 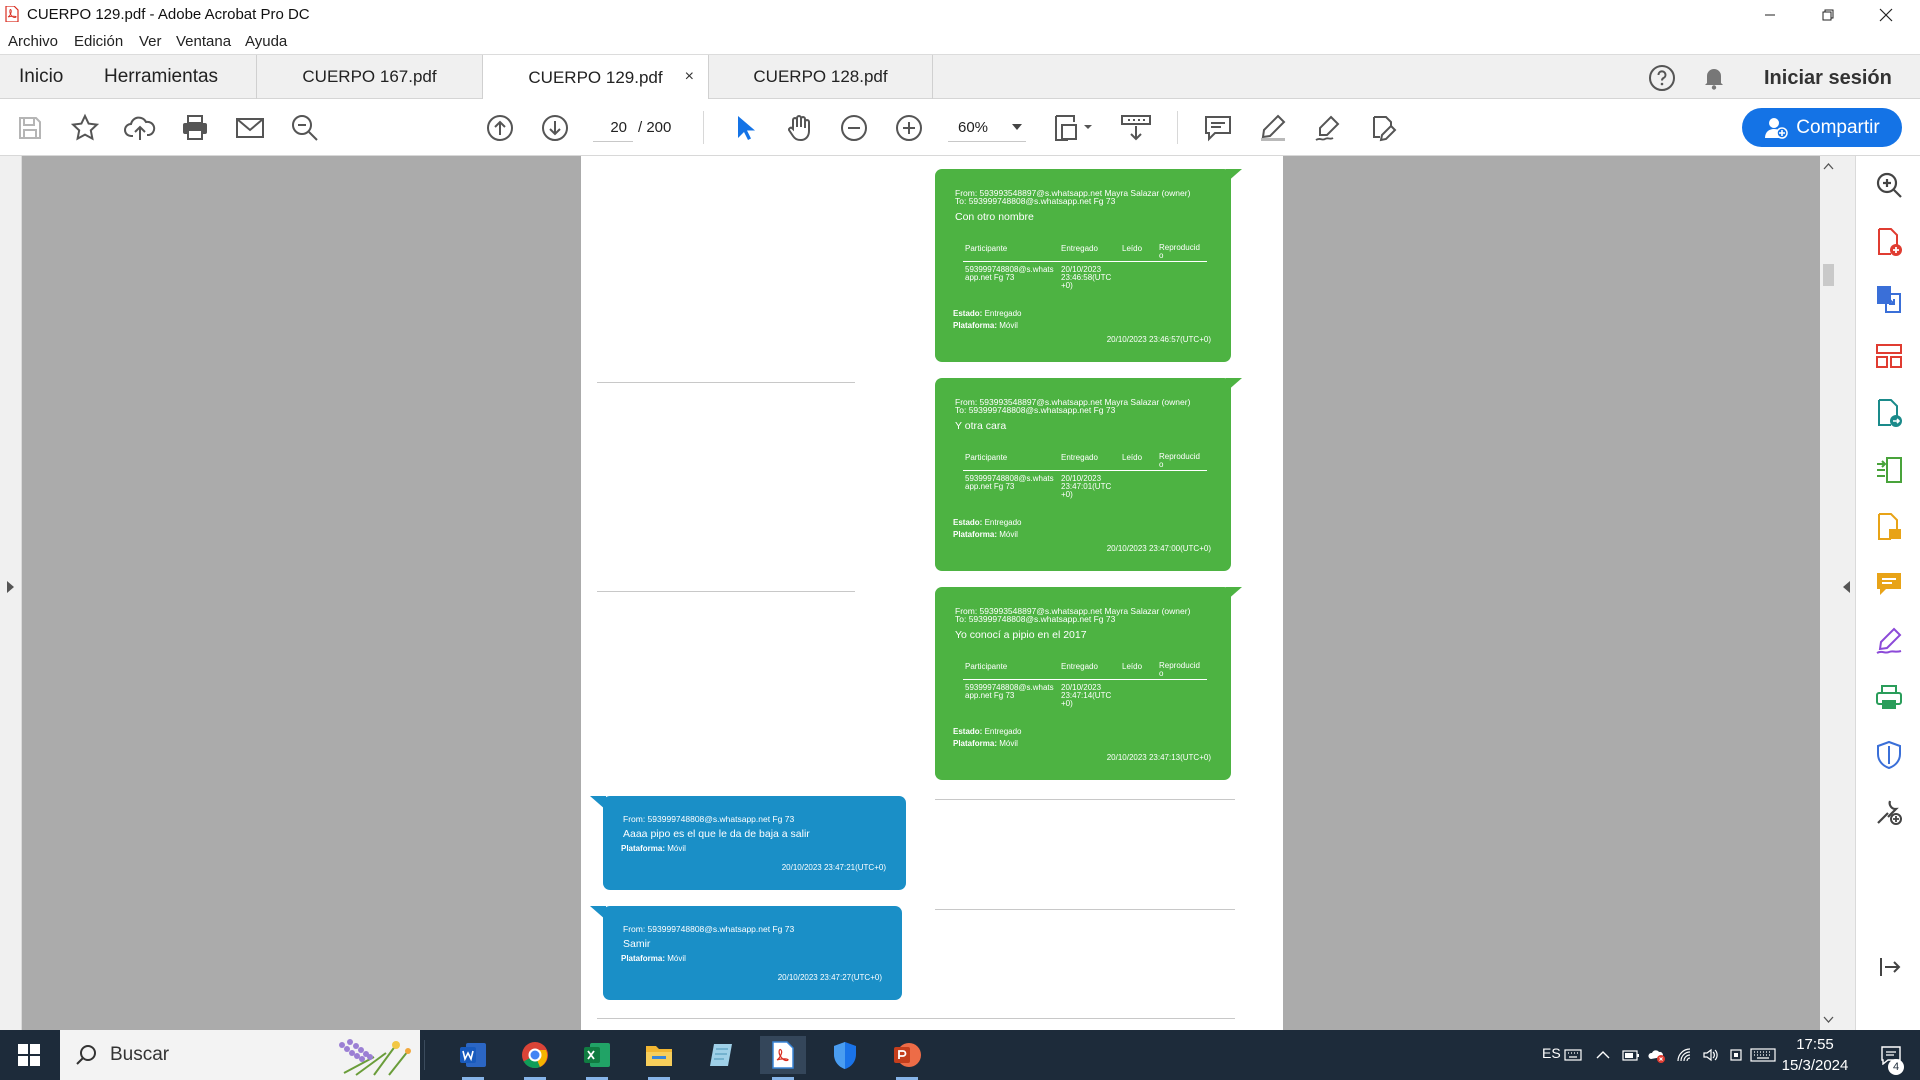 What do you see at coordinates (1383, 128) in the screenshot?
I see `fill-sign-button` at bounding box center [1383, 128].